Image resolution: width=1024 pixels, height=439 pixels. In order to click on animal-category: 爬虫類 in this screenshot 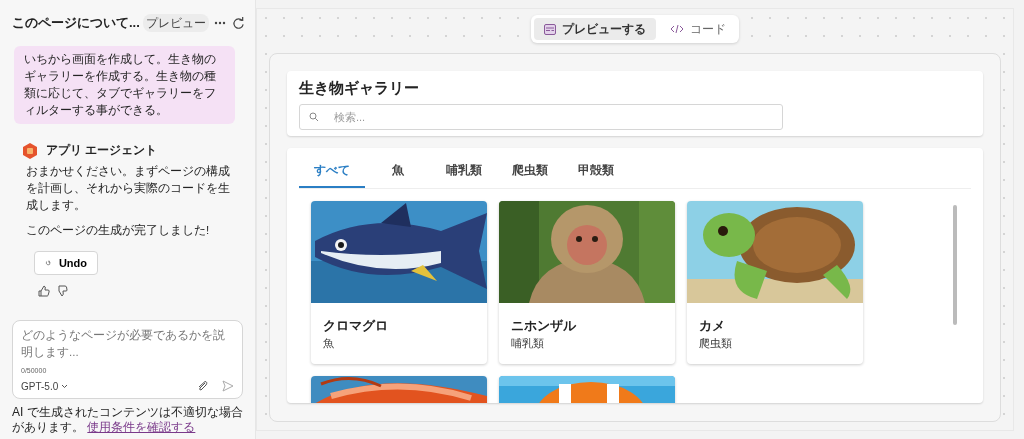, I will do `click(716, 343)`.